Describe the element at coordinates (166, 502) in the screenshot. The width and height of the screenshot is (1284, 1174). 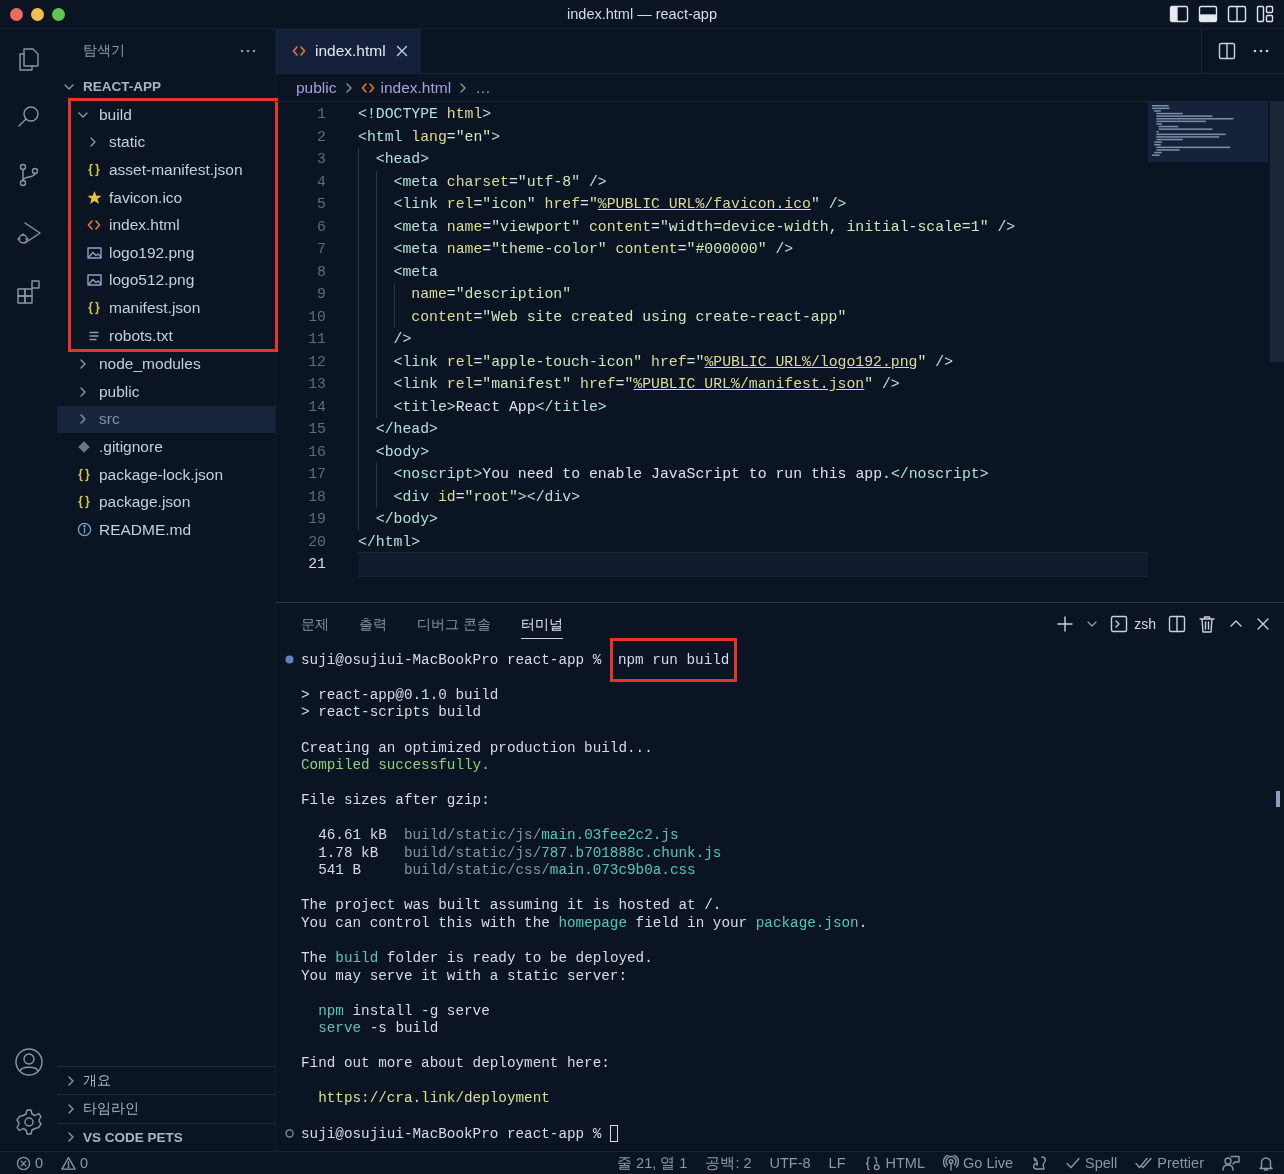
I see `file-item: package.json` at that location.